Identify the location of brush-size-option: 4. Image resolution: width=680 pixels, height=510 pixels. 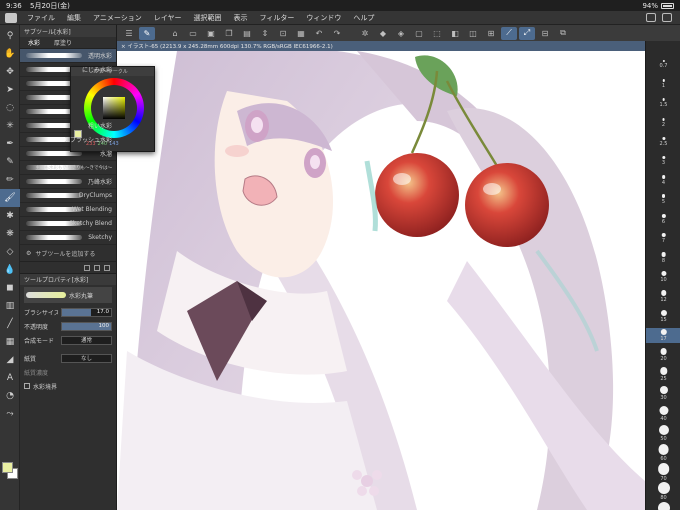
(663, 181).